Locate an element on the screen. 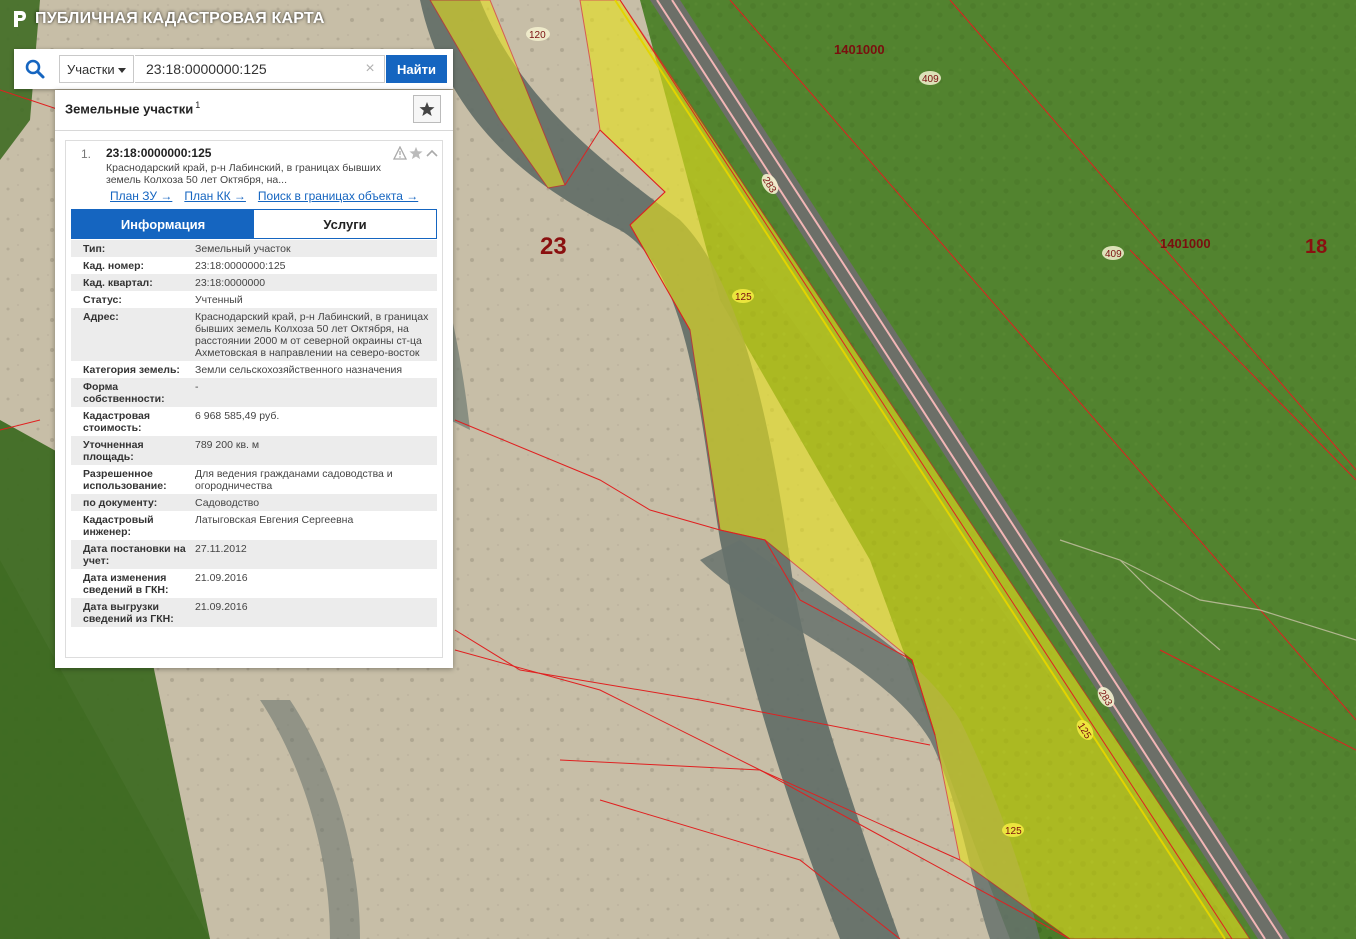  info-row: Статус: Учтенный is located at coordinates (254, 299).